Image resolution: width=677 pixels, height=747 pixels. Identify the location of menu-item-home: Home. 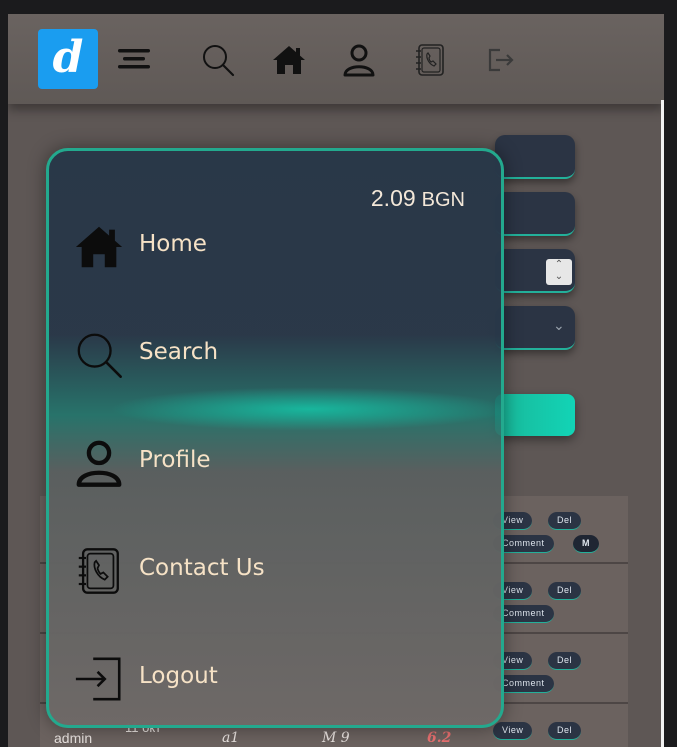
(283, 247).